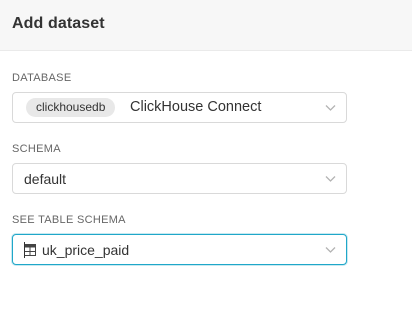 This screenshot has width=412, height=323. Describe the element at coordinates (69, 220) in the screenshot. I see `table-schema-label: SEE TABLE SCHEMA` at that location.